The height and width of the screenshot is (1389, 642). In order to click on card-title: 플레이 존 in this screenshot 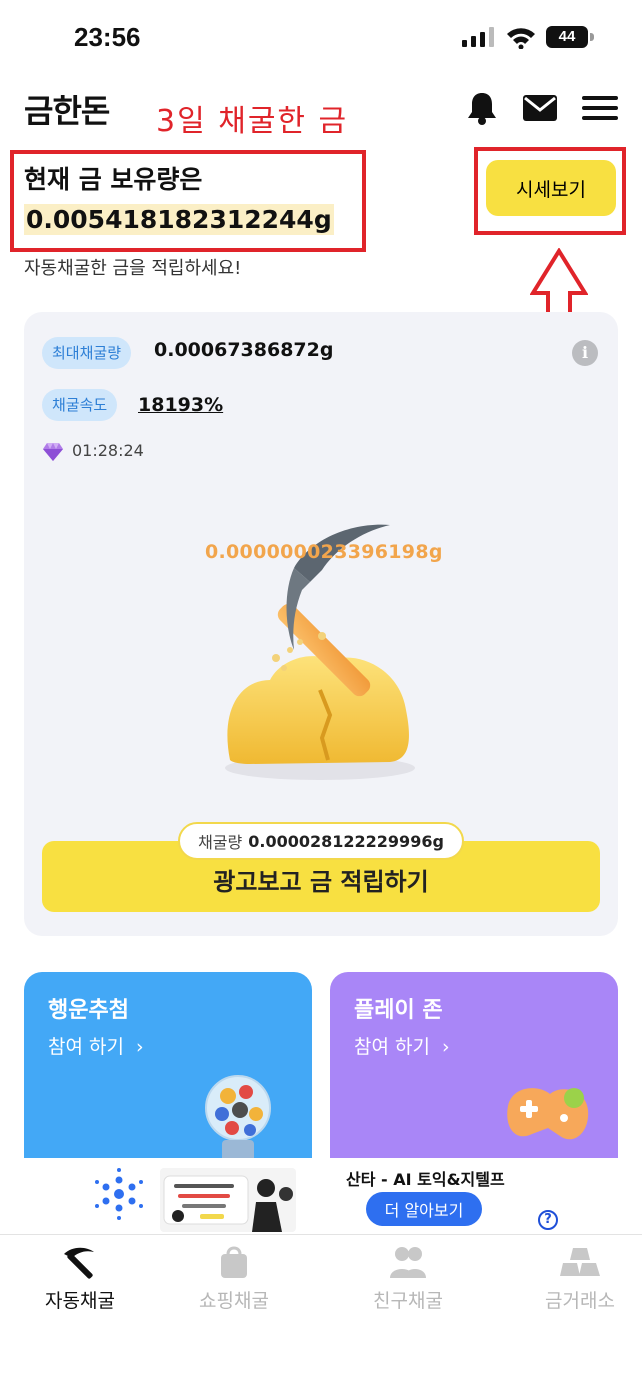, I will do `click(398, 1010)`.